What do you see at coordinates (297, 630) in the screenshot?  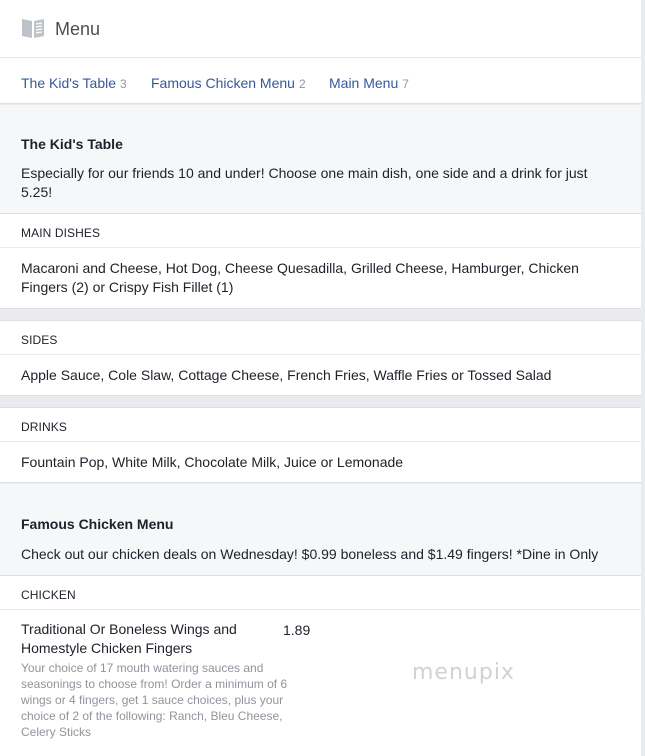 I see `item-price: 1.89` at bounding box center [297, 630].